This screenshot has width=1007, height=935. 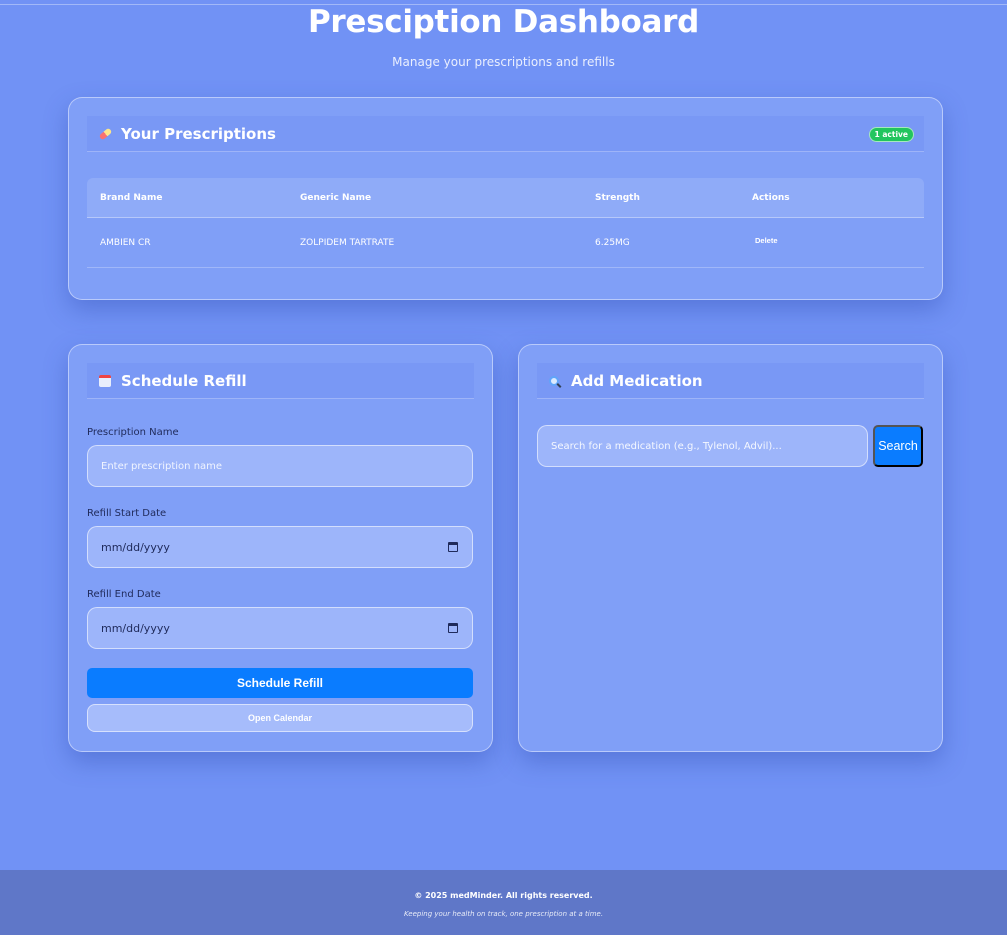 What do you see at coordinates (280, 466) in the screenshot?
I see `prescription-name-input: Enter prescription name` at bounding box center [280, 466].